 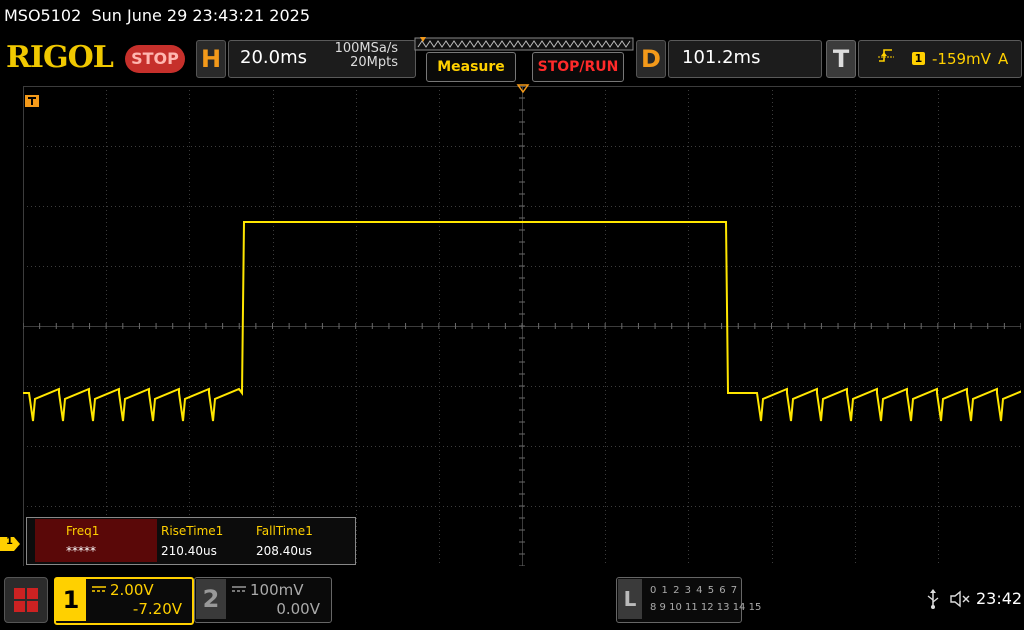 I want to click on horizontal-button: H, so click(x=211, y=59).